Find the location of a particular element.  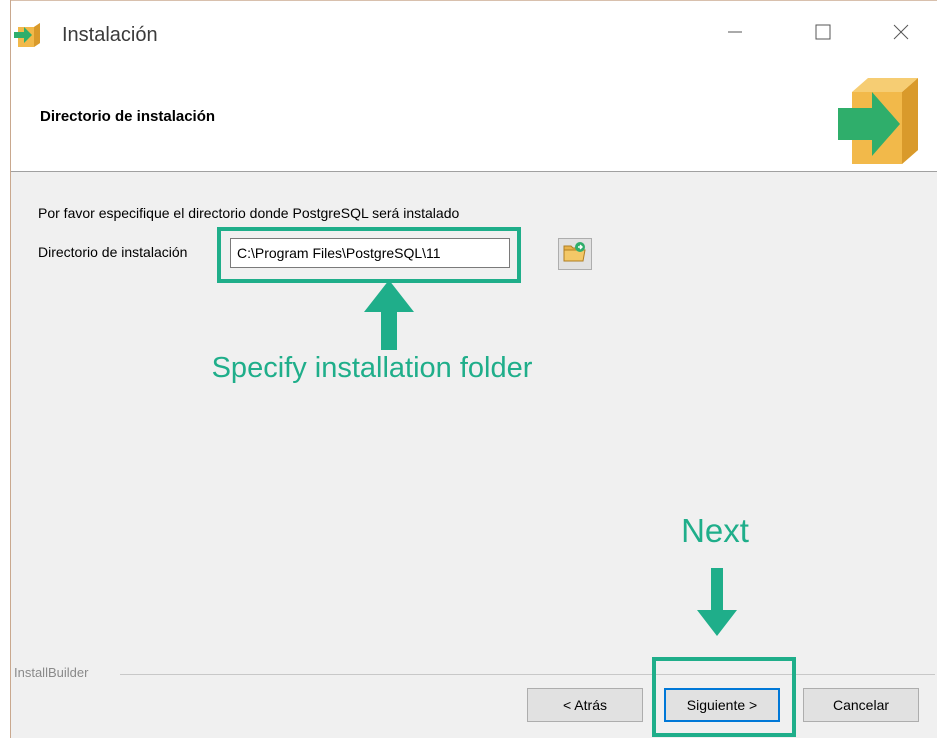

close-icon is located at coordinates (901, 34).